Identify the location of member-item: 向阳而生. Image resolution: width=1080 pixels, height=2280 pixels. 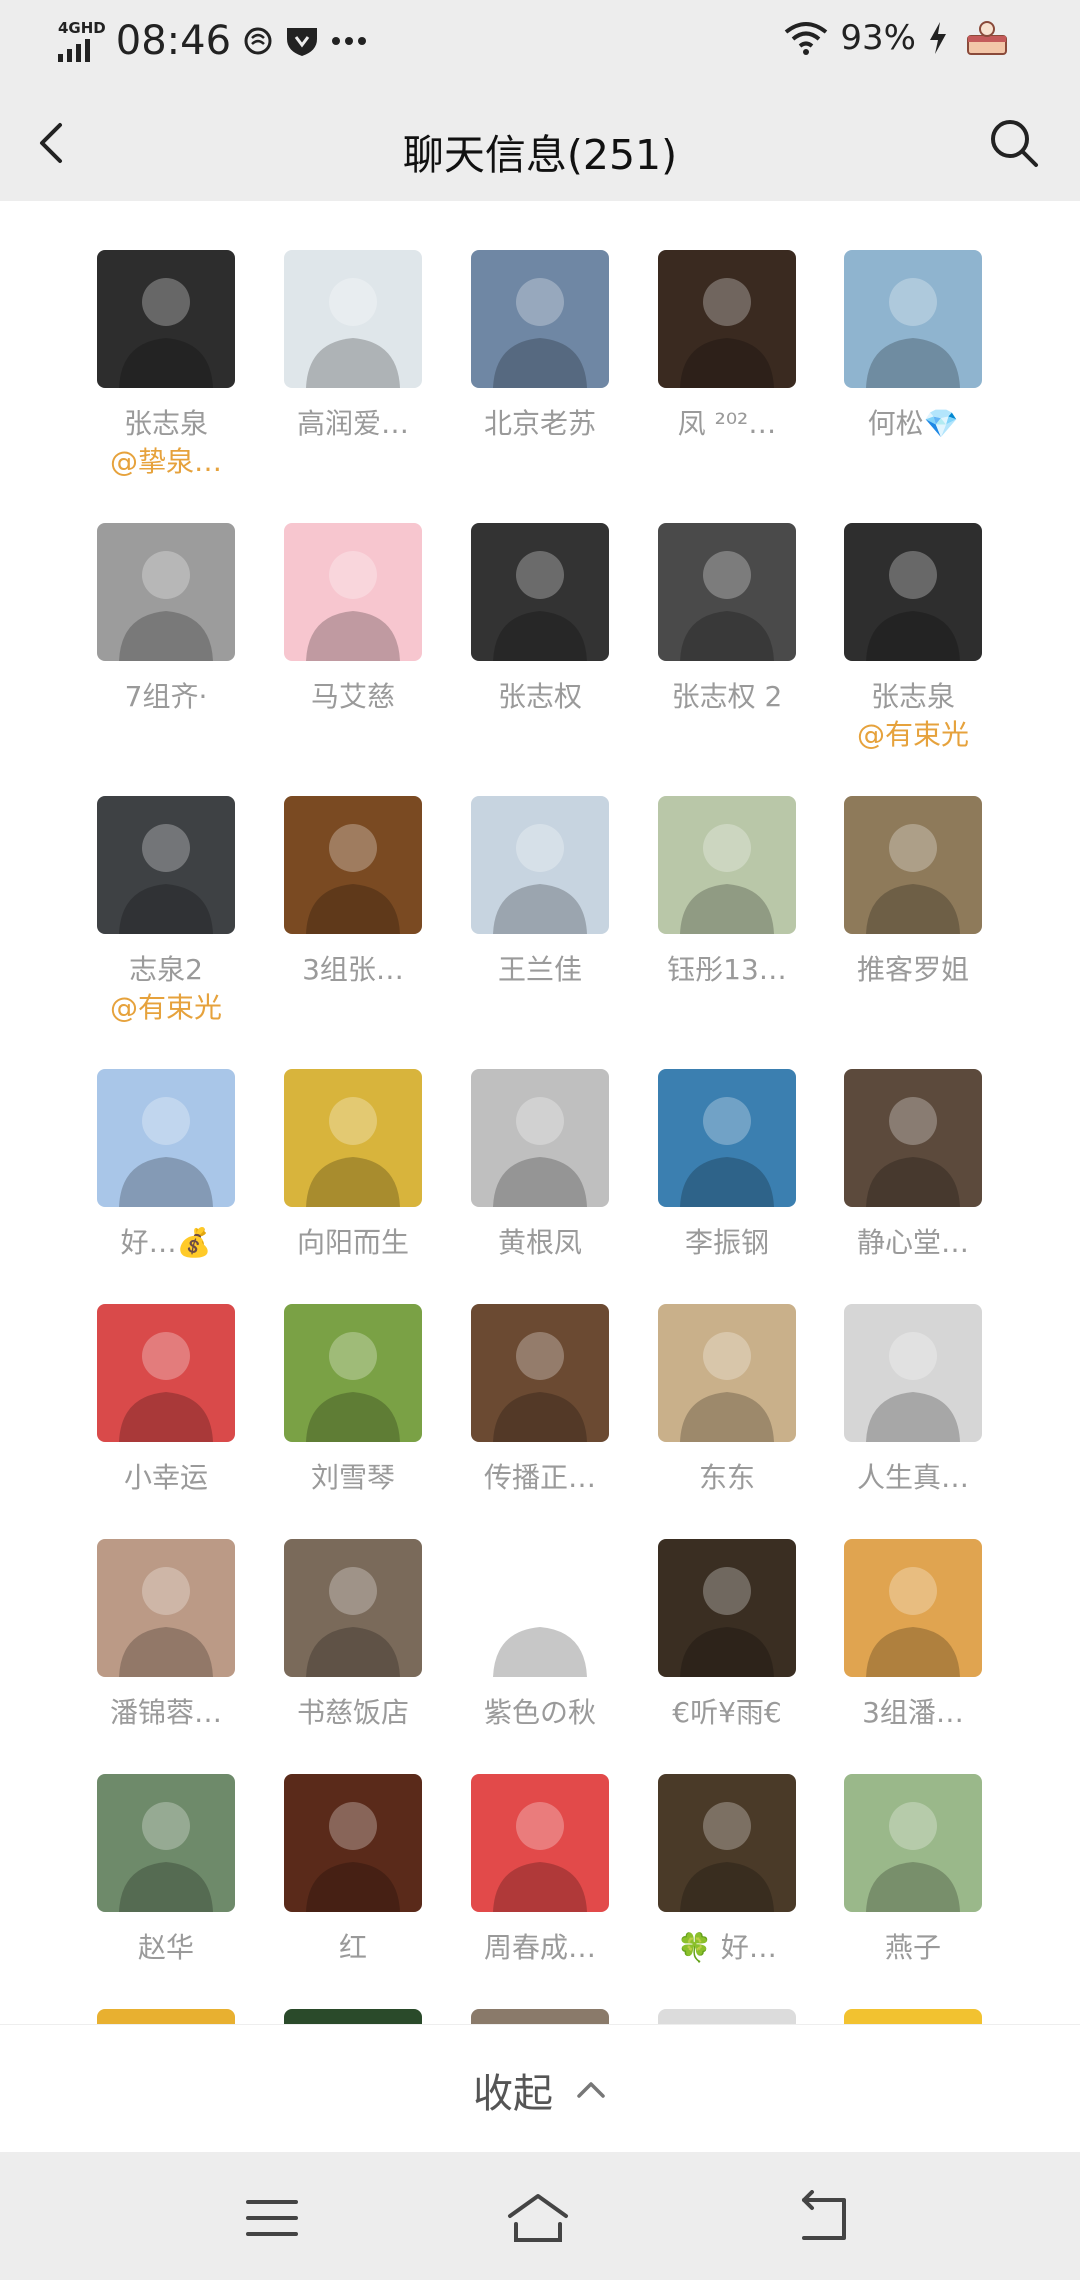
(353, 1199).